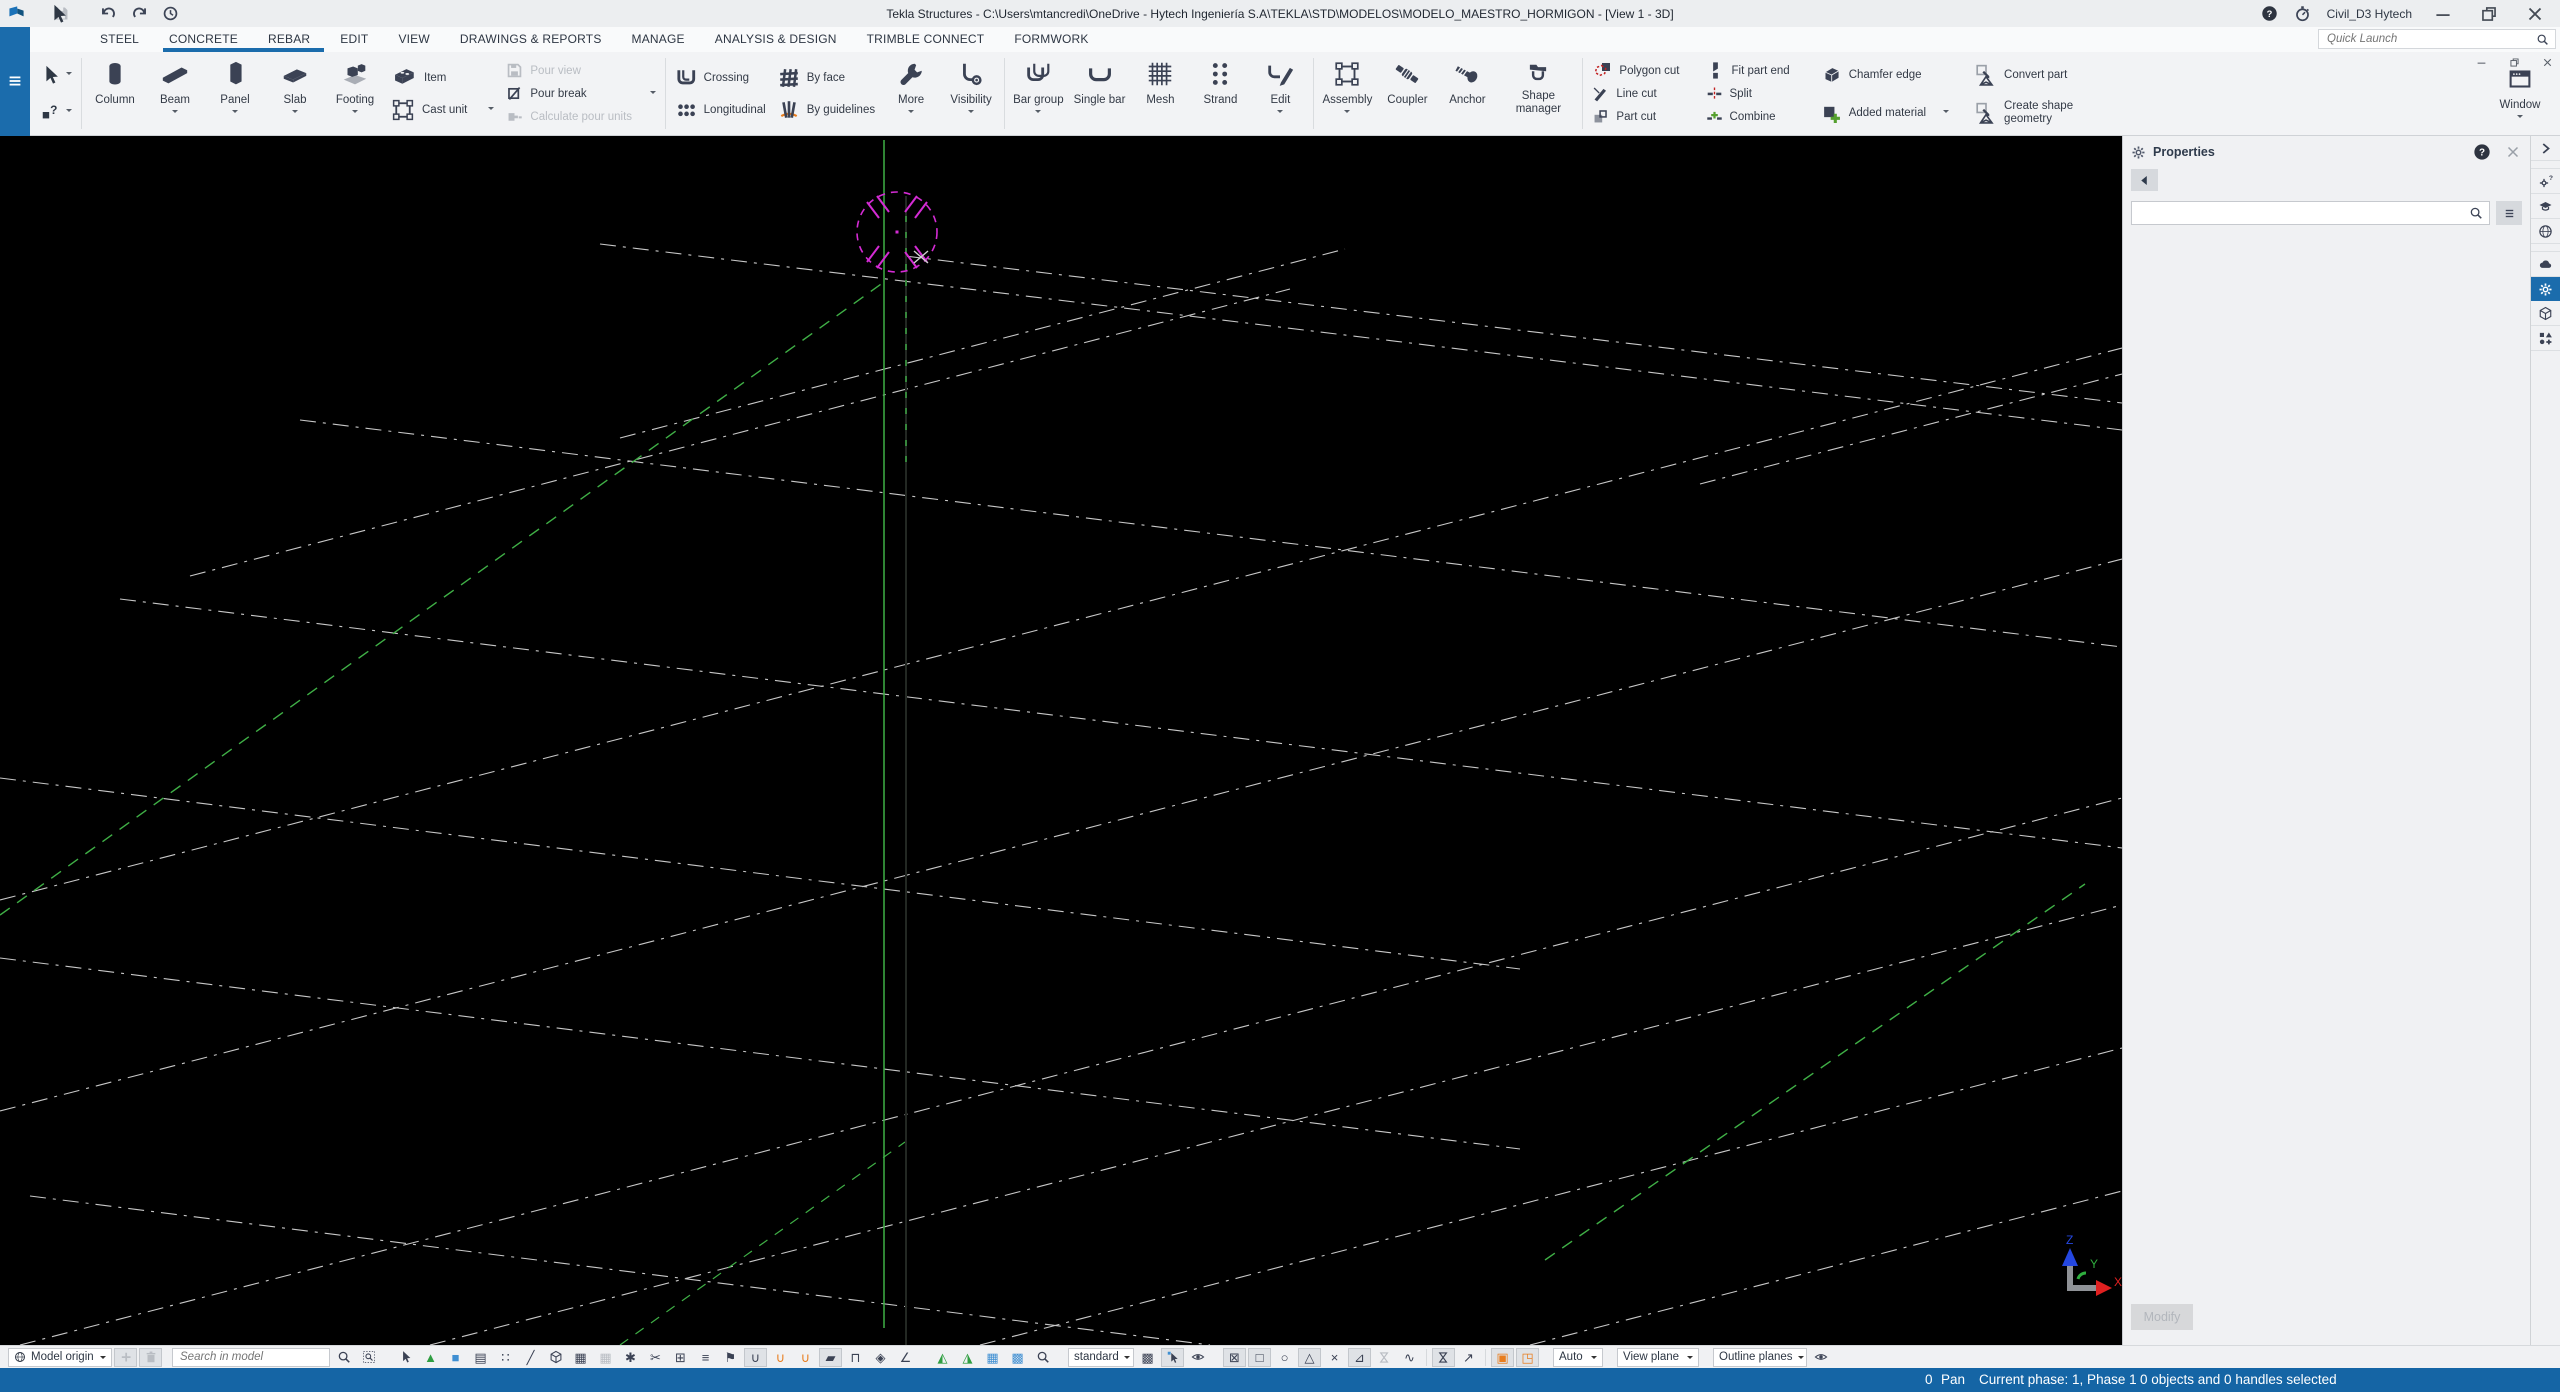  What do you see at coordinates (830, 1357) in the screenshot?
I see `select-pour-objects-switch: ▰` at bounding box center [830, 1357].